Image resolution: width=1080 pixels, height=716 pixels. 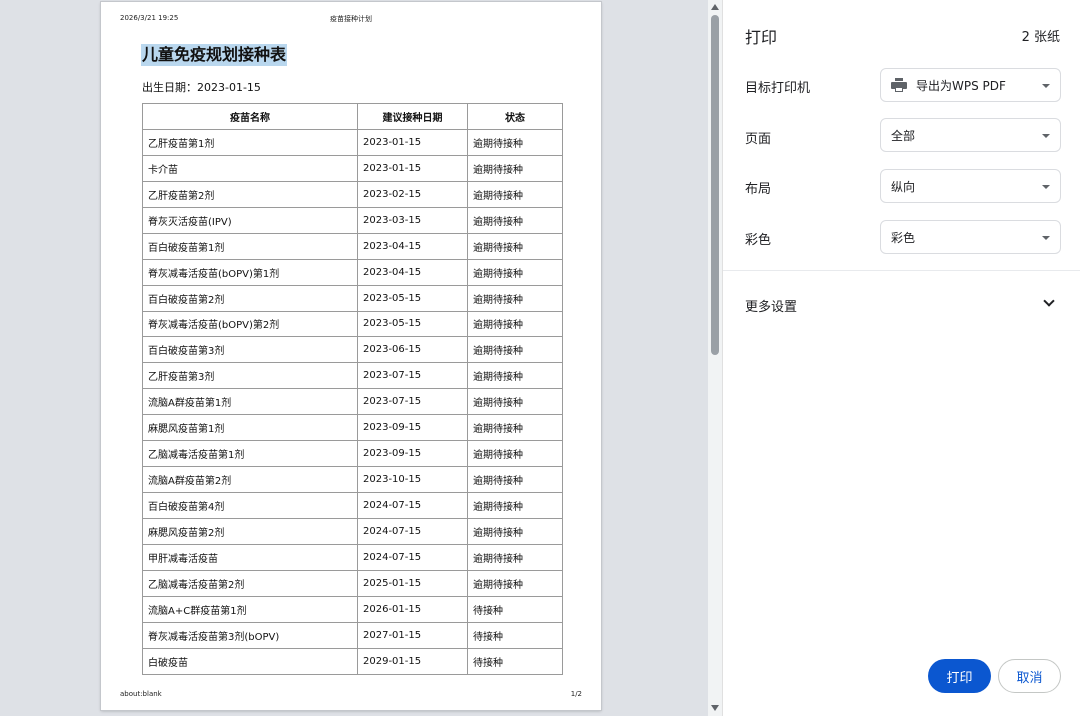 What do you see at coordinates (901, 270) in the screenshot?
I see `settings-divider` at bounding box center [901, 270].